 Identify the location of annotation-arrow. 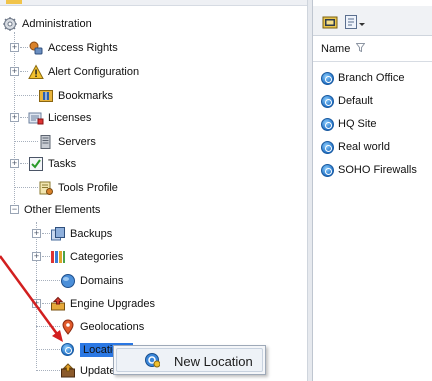
(31, 298).